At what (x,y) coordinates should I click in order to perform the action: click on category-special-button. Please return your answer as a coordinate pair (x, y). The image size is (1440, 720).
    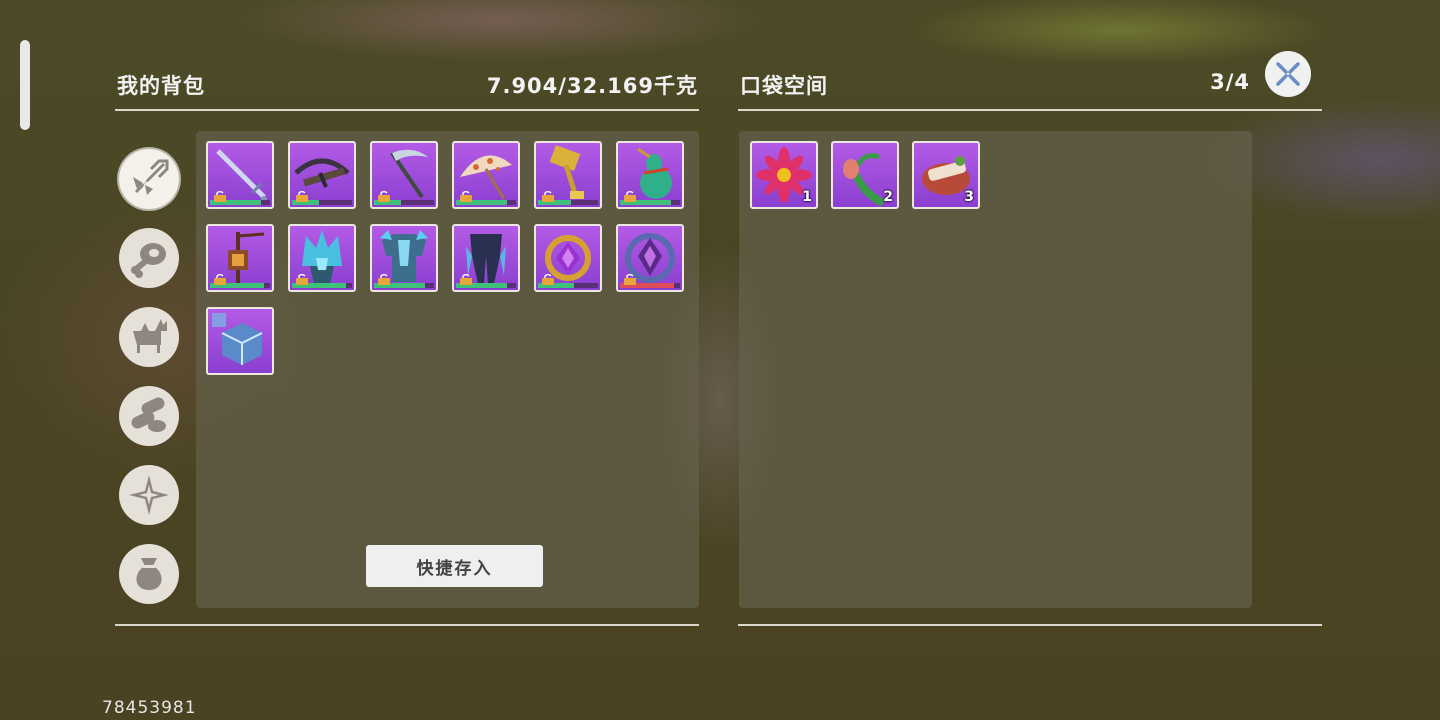
    Looking at the image, I should click on (149, 495).